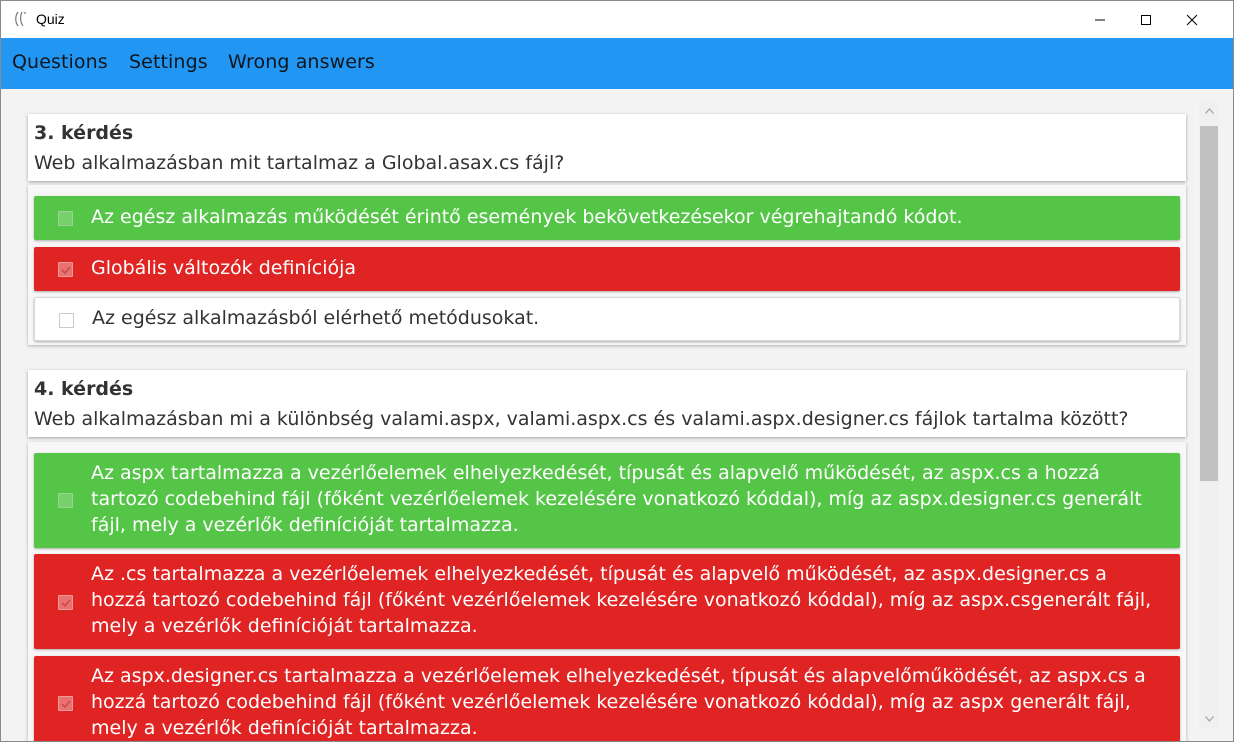 Image resolution: width=1234 pixels, height=742 pixels. I want to click on scroll-down-button, so click(1209, 719).